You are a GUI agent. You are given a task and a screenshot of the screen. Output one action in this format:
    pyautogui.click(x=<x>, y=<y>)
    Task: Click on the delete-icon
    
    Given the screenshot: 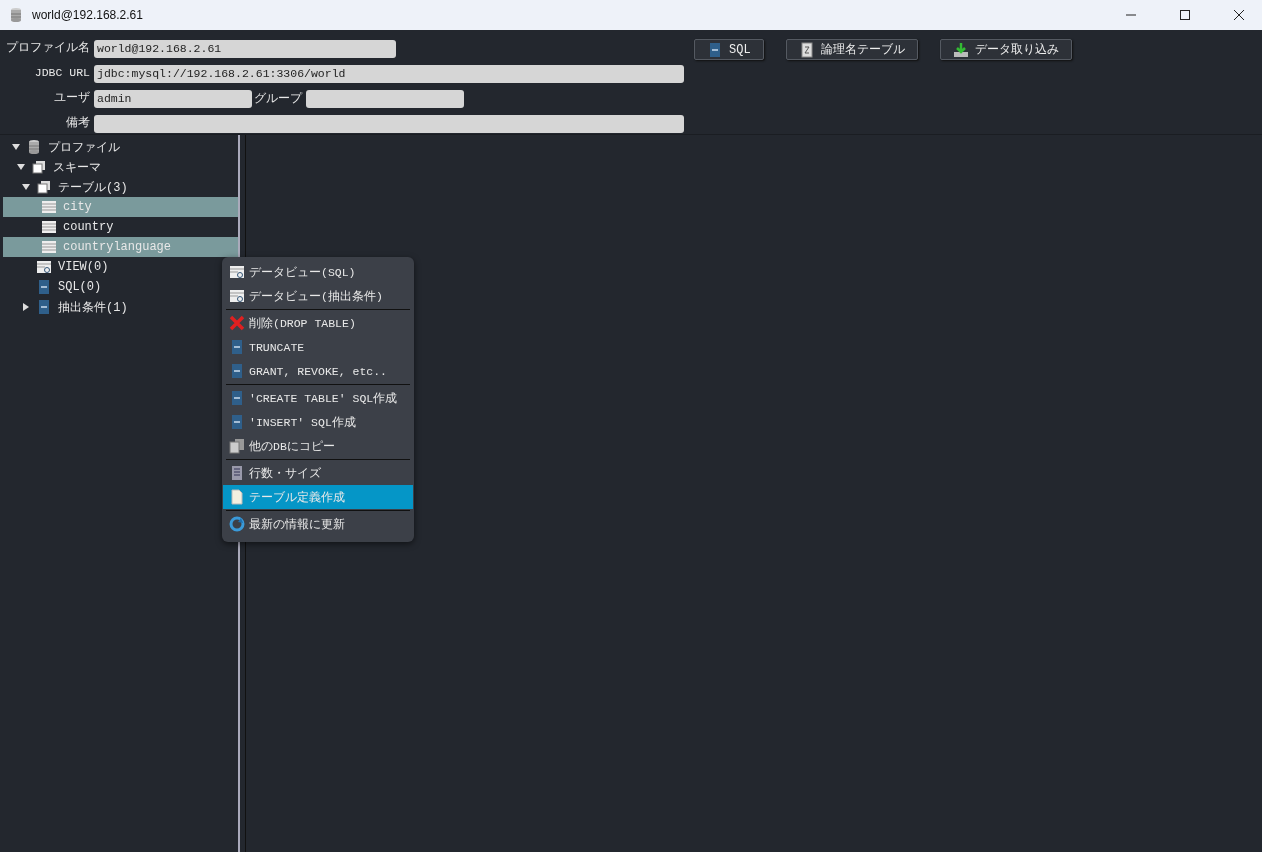 What is the action you would take?
    pyautogui.click(x=237, y=323)
    